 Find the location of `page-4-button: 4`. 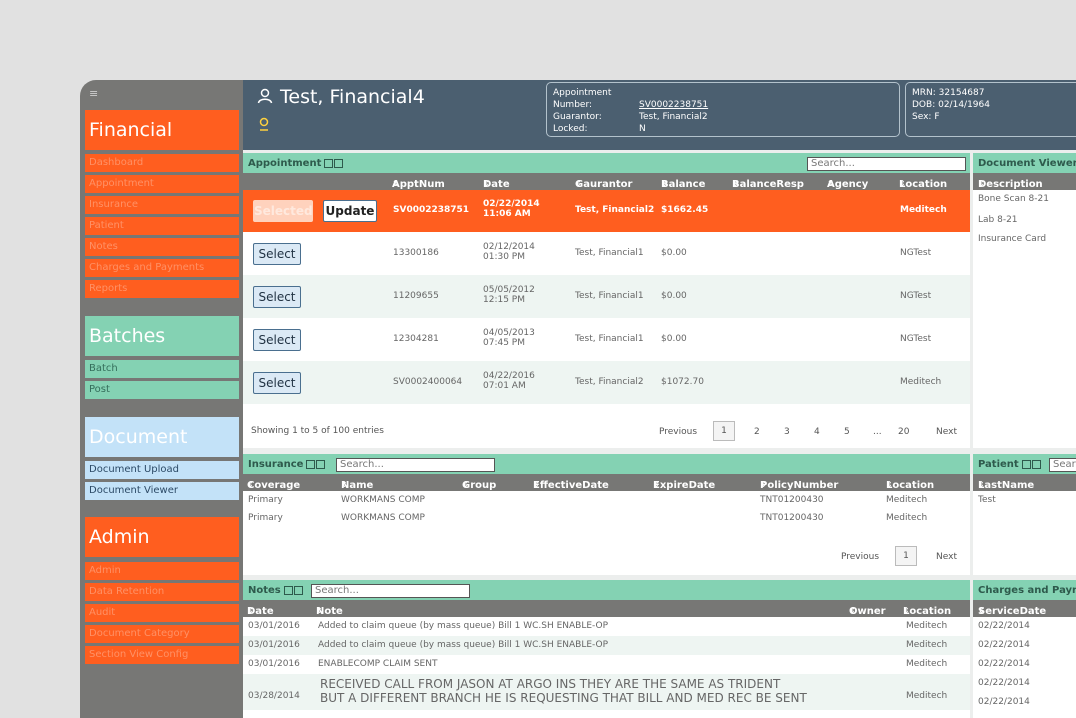

page-4-button: 4 is located at coordinates (817, 432).